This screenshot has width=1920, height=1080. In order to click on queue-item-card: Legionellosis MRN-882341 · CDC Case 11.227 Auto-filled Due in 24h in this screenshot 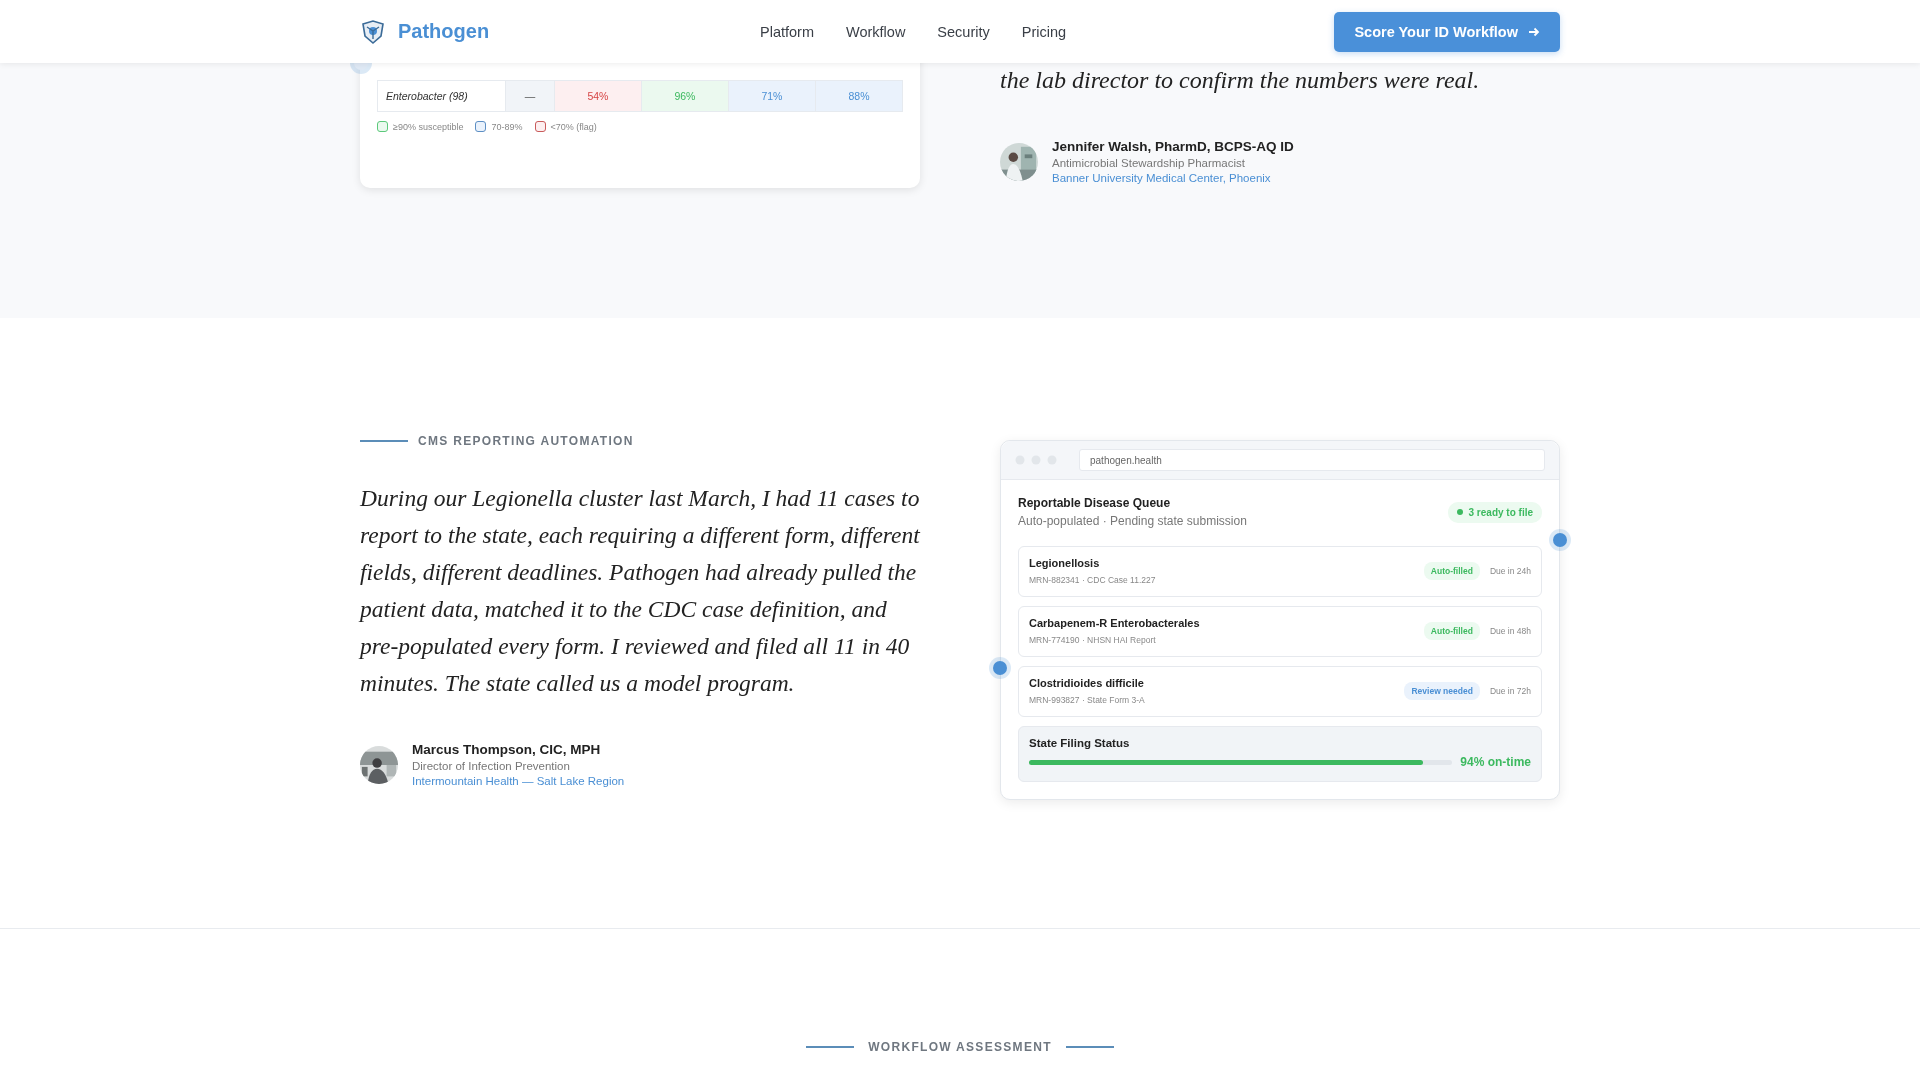, I will do `click(1280, 571)`.